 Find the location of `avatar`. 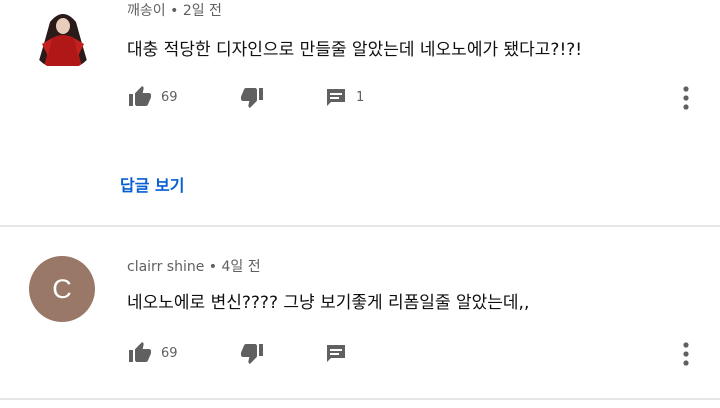

avatar is located at coordinates (63, 37).